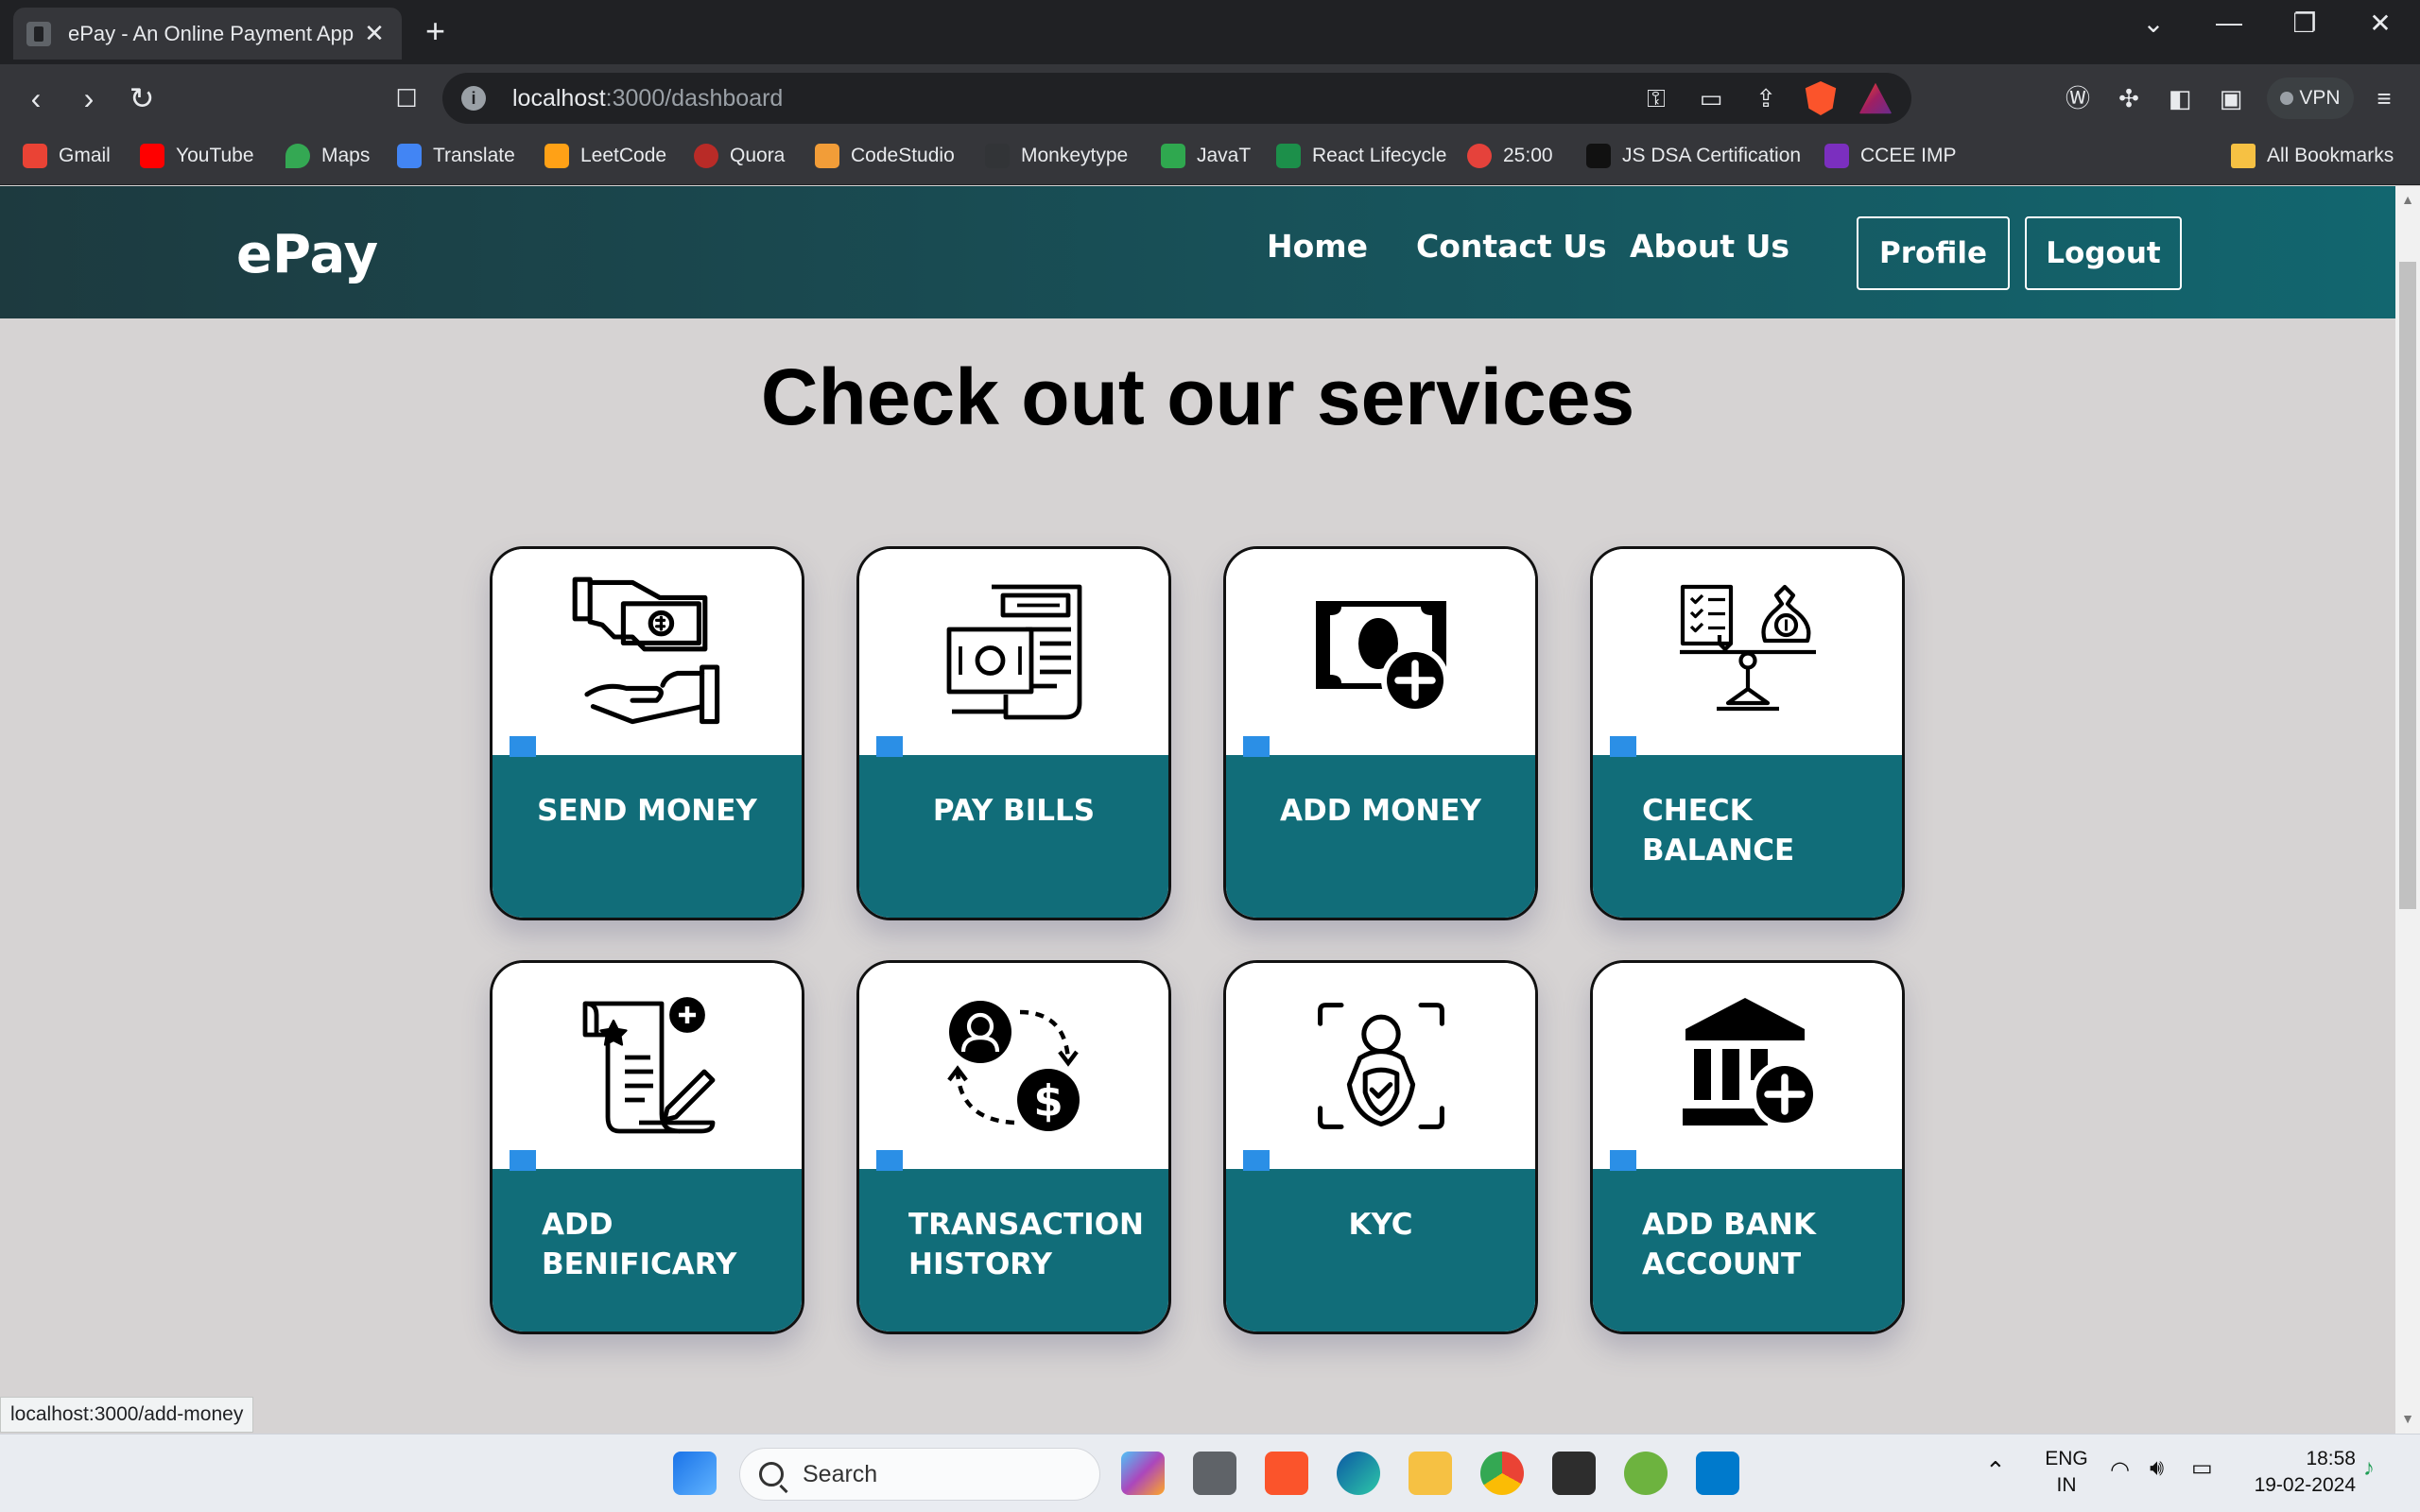 Image resolution: width=2420 pixels, height=1512 pixels. I want to click on restore-icon: ❐, so click(2304, 23).